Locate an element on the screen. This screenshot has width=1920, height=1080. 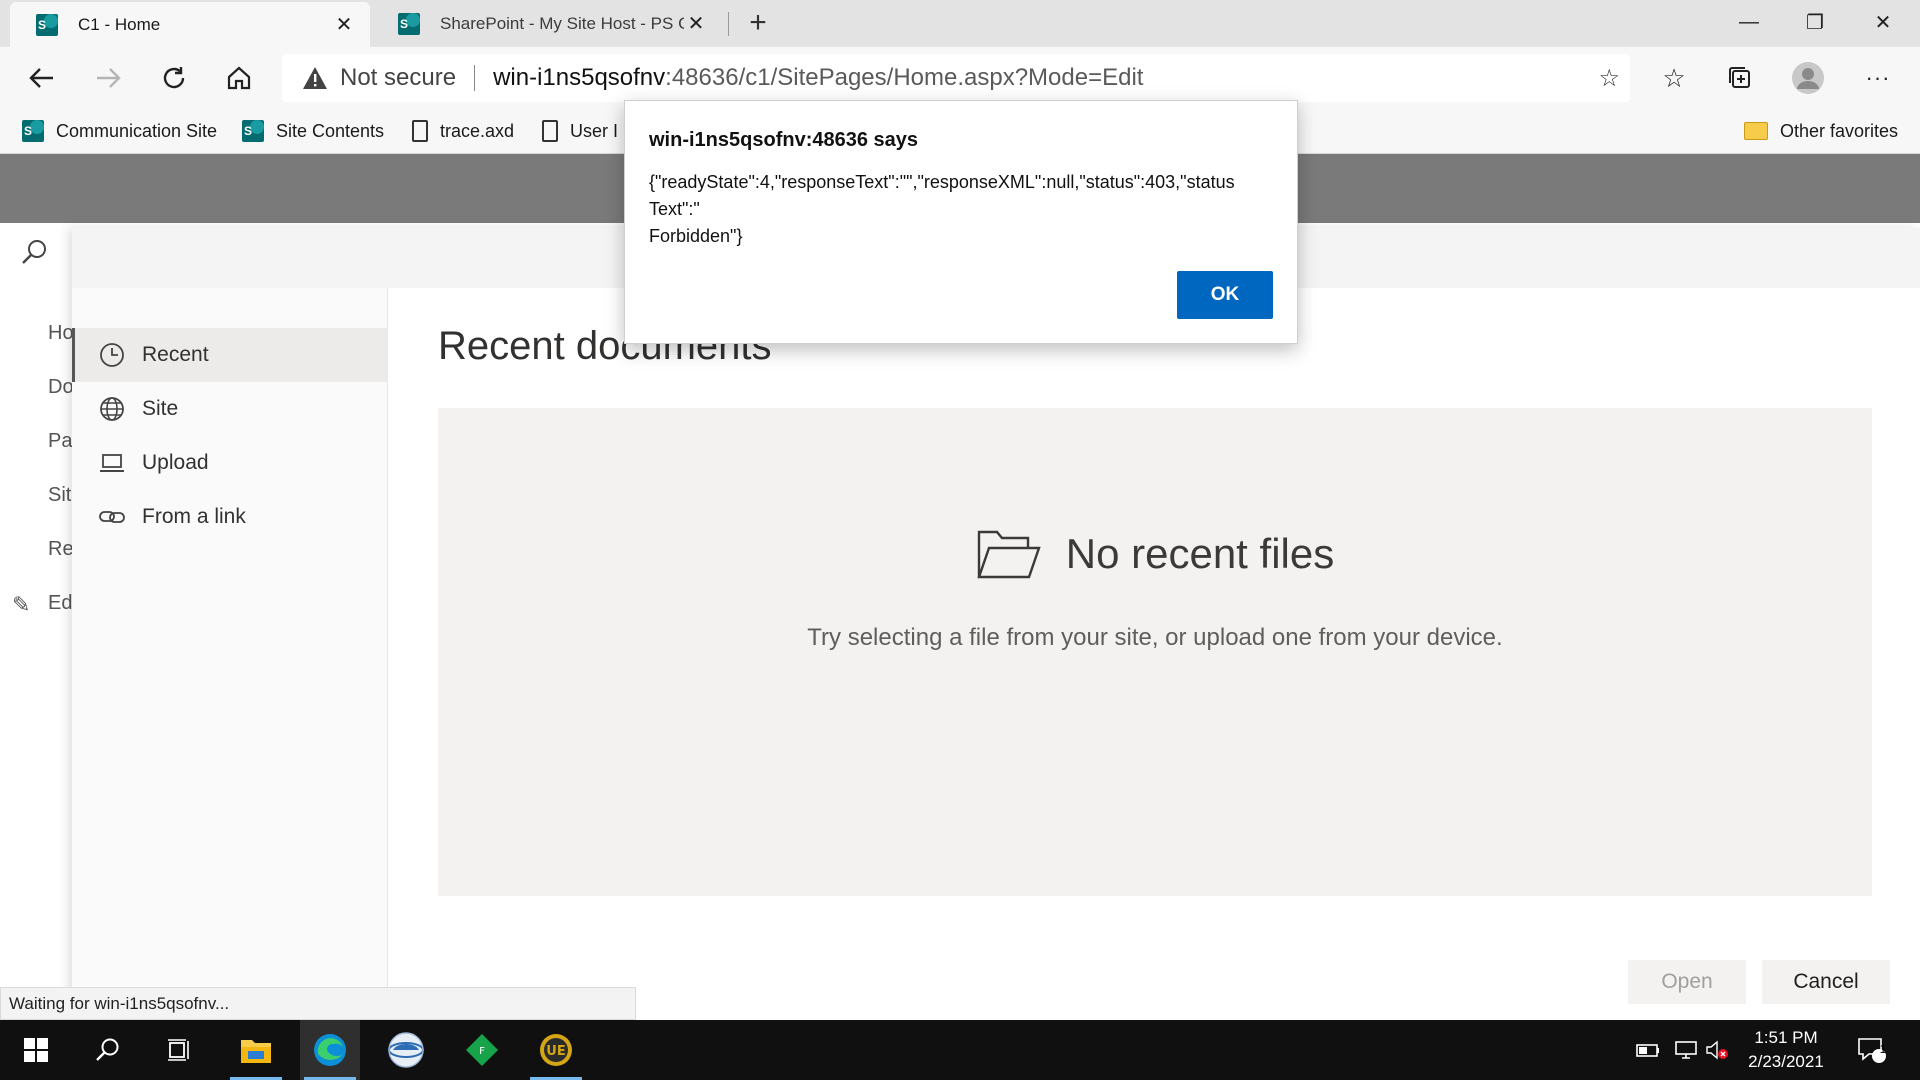
picker-nav-label: Recent is located at coordinates (175, 354).